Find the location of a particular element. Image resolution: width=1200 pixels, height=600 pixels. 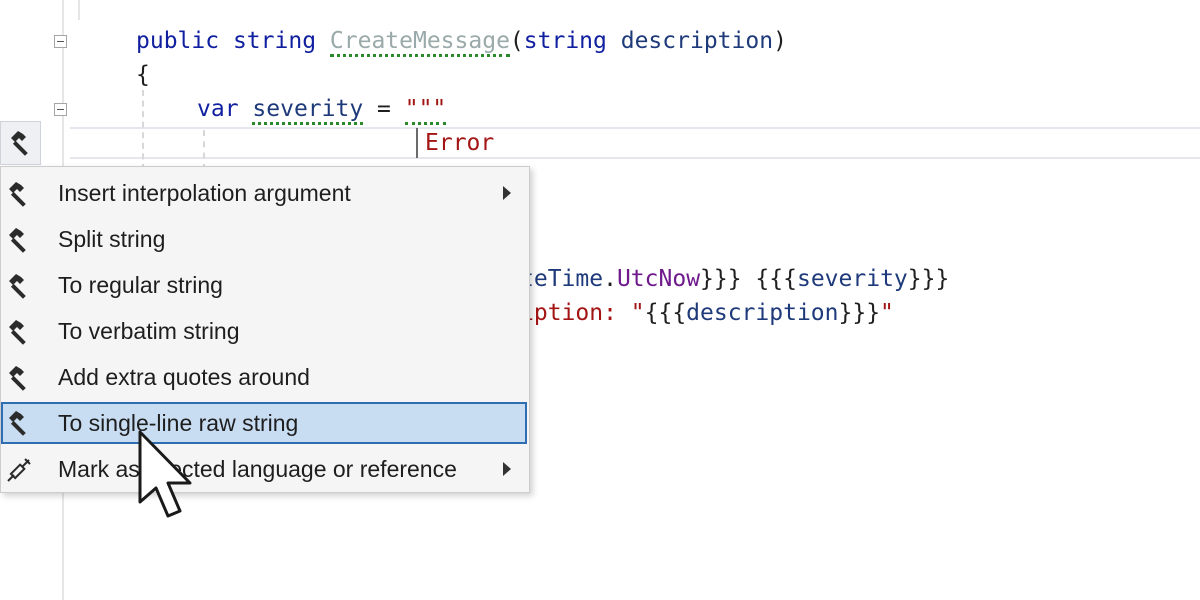

menu-item-mark-as-injected-language: Mark as injected language or reference is located at coordinates (264, 469).